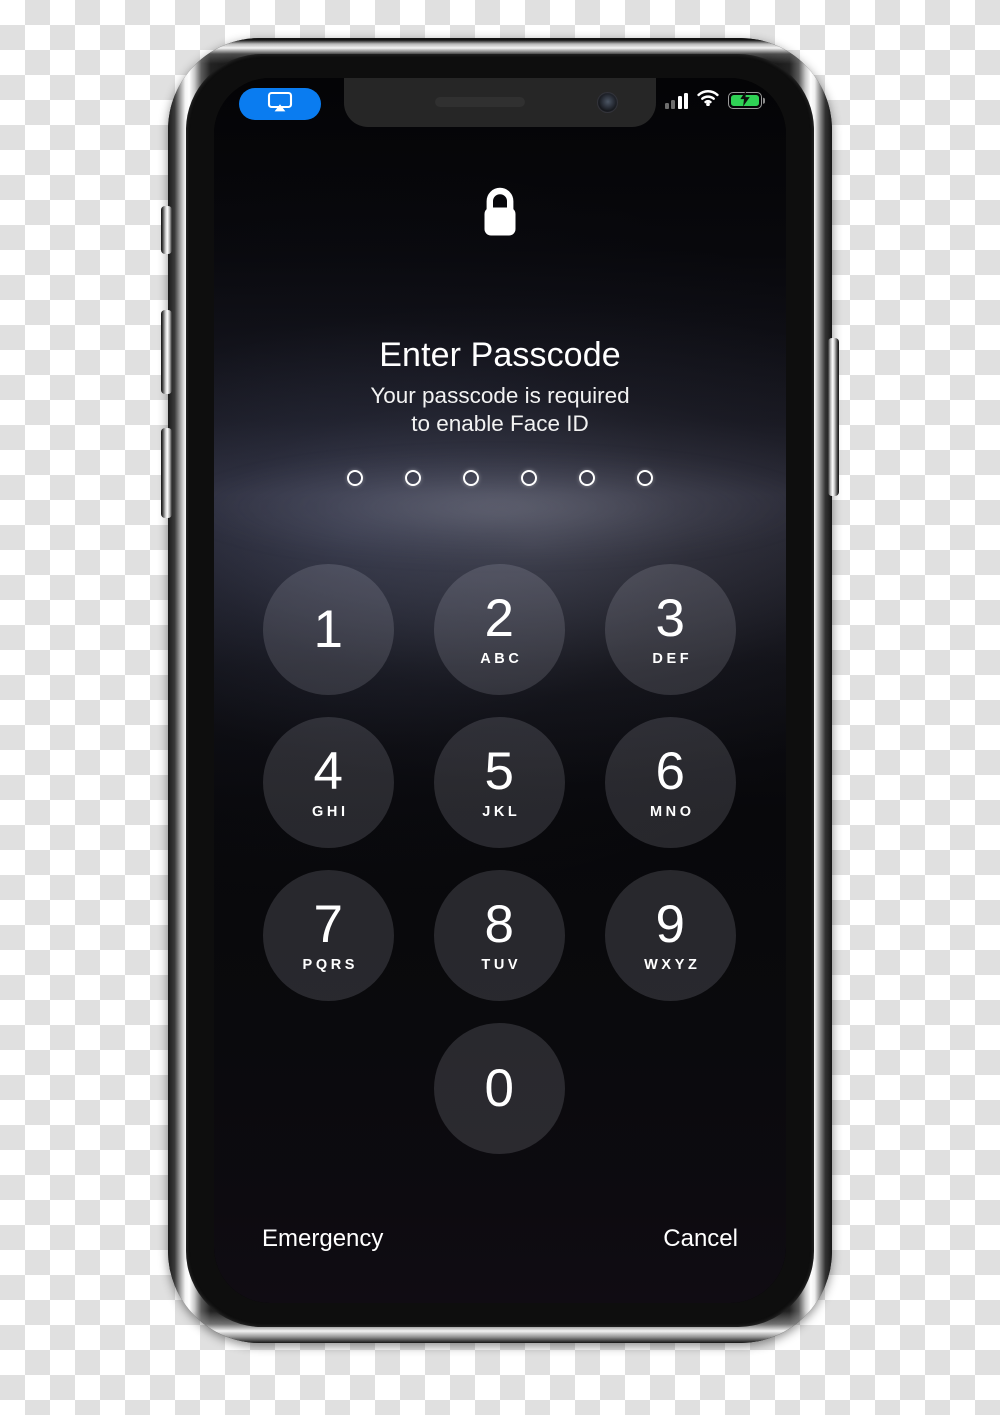 This screenshot has height=1415, width=1000. I want to click on keypad-key-5: 5 JKL, so click(499, 782).